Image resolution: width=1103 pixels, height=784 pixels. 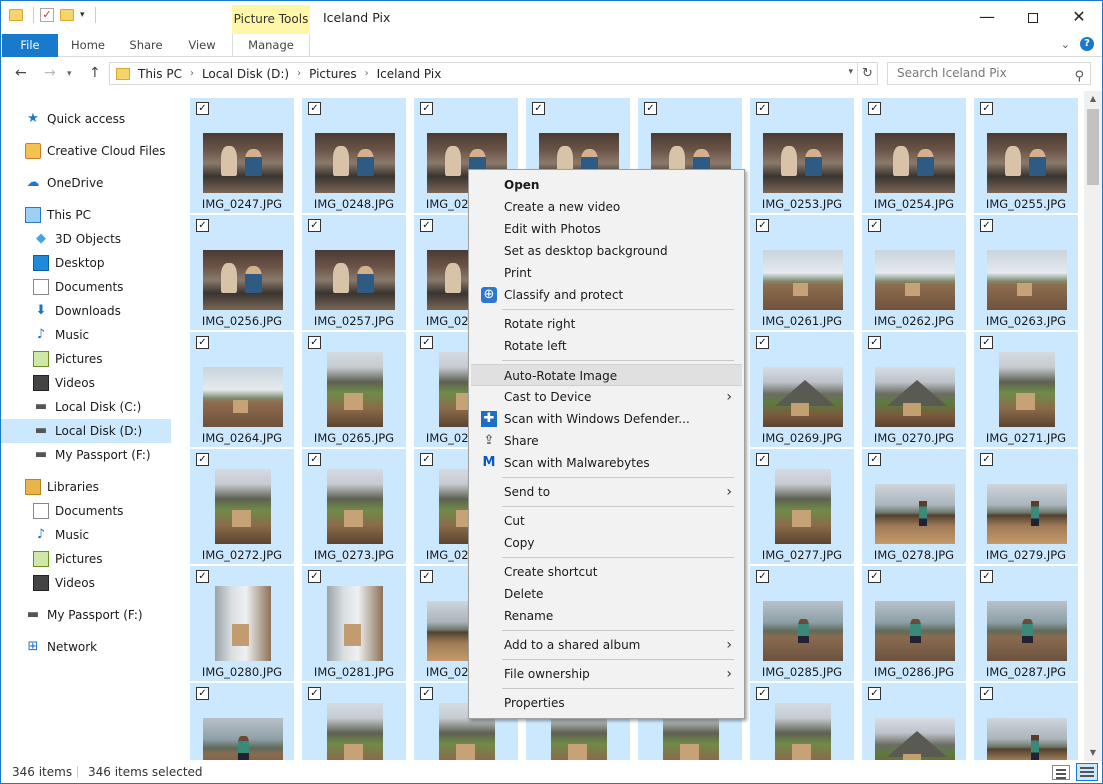 I want to click on nav-lib-documents: Documents, so click(x=78, y=511).